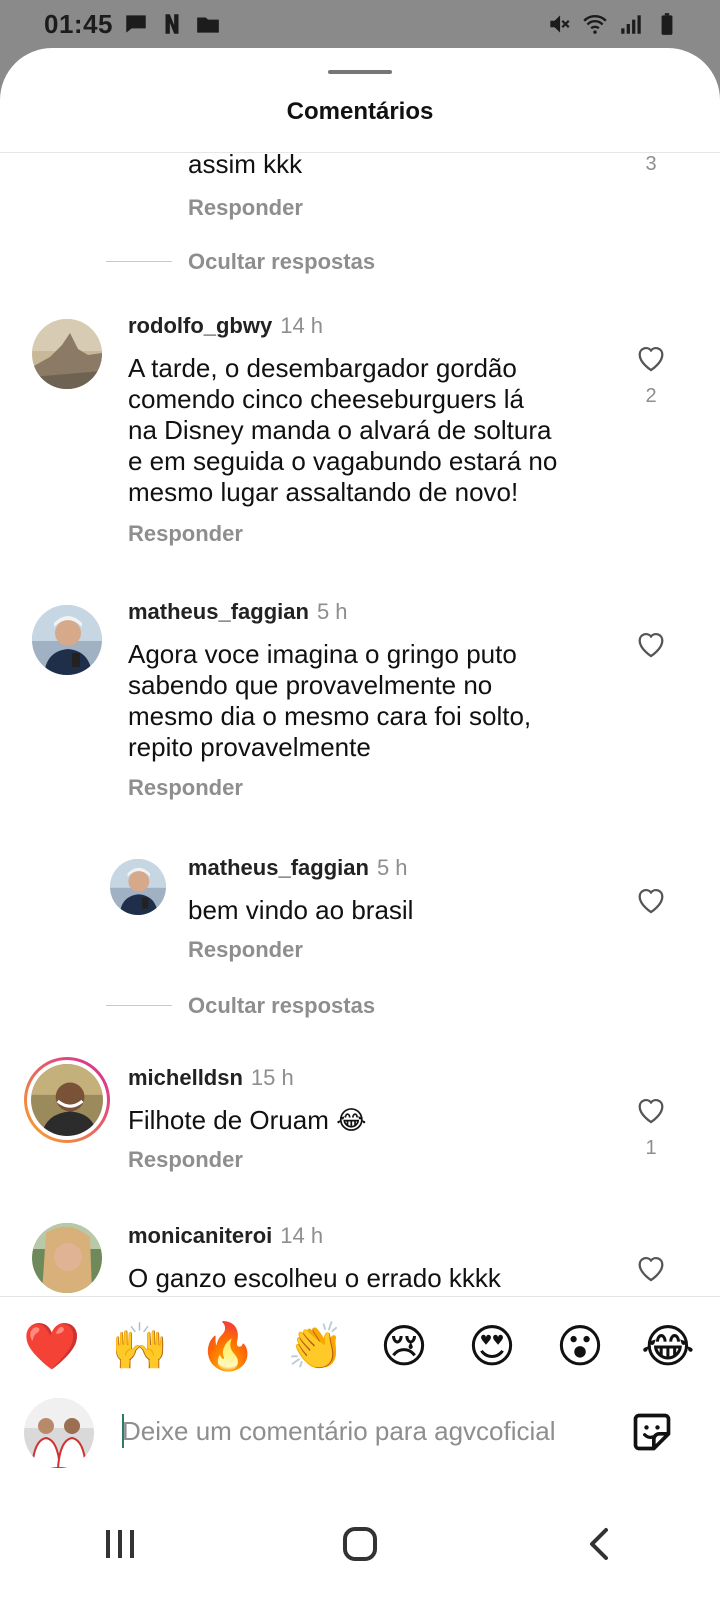  What do you see at coordinates (310, 685) in the screenshot?
I see `text-line: sabendo que provavelmente no` at bounding box center [310, 685].